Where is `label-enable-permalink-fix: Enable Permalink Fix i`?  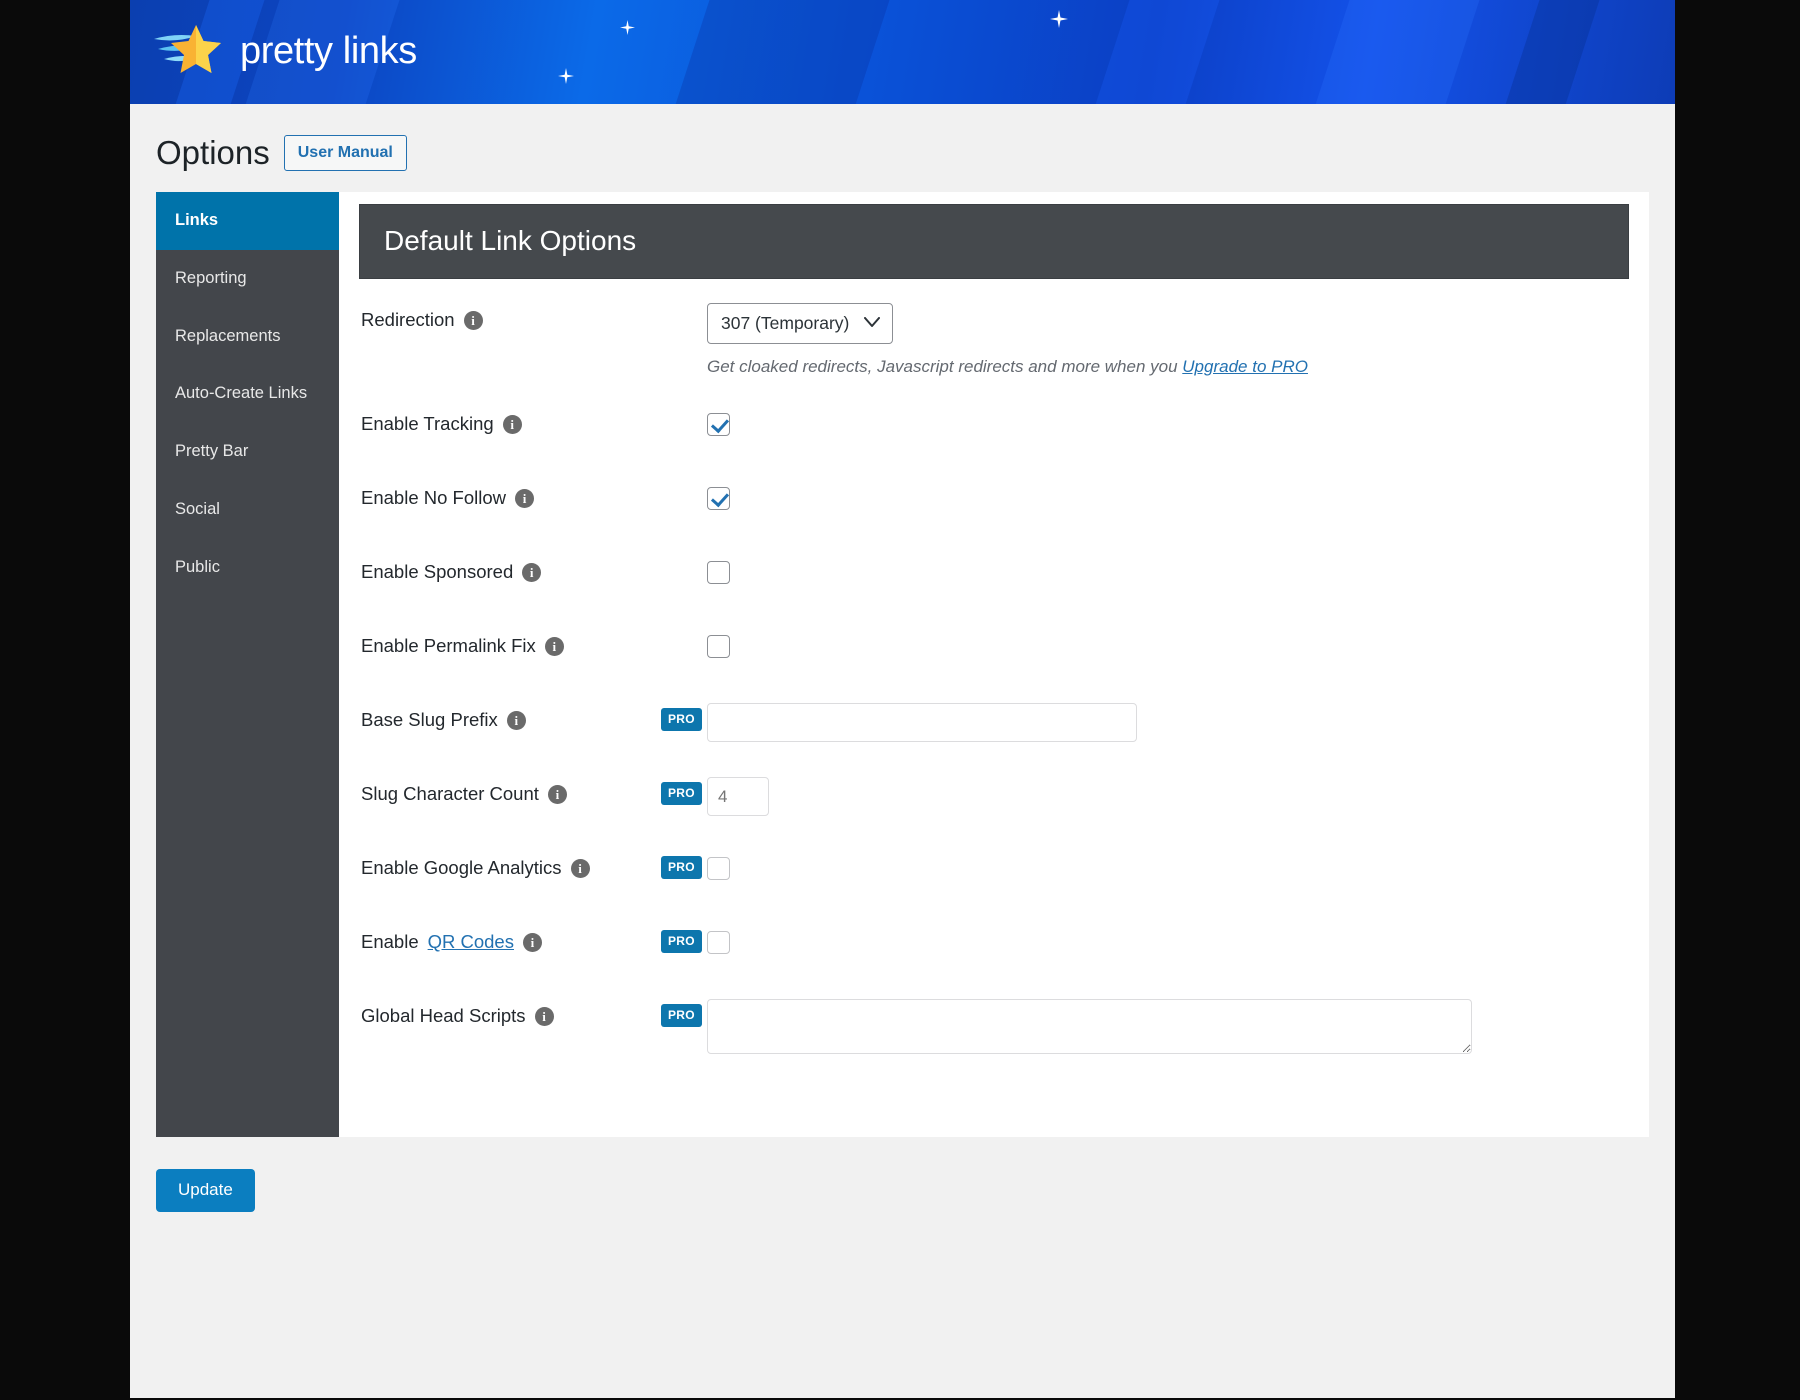
label-enable-permalink-fix: Enable Permalink Fix i is located at coordinates (511, 642).